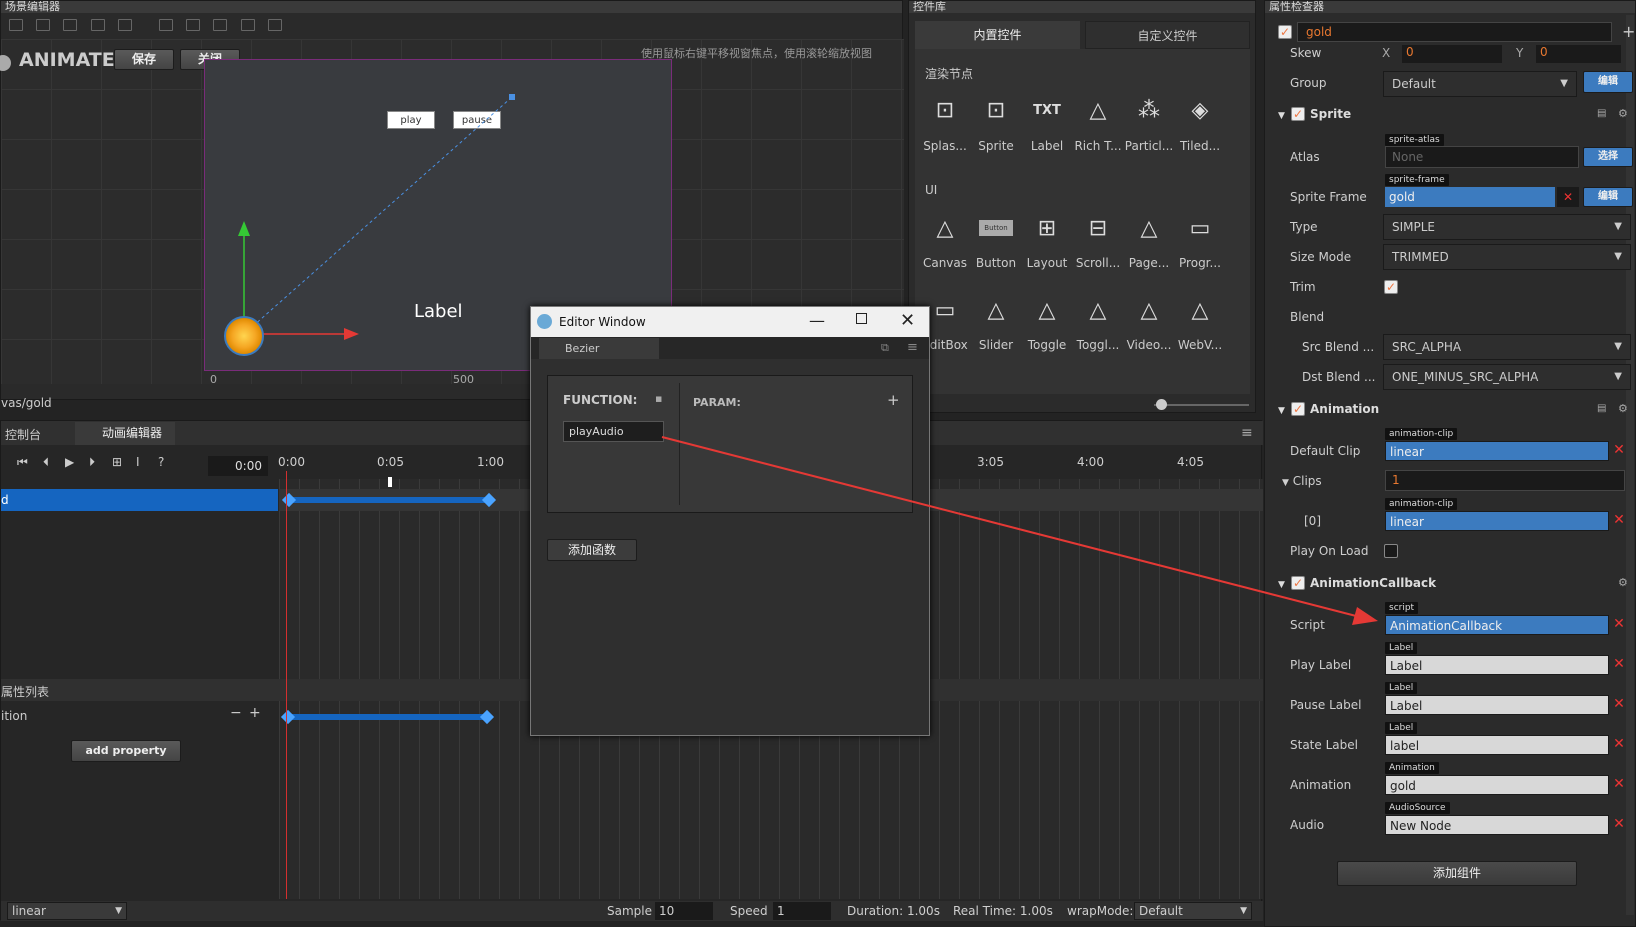 Image resolution: width=1636 pixels, height=927 pixels. I want to click on edit-group-button: 编辑, so click(1608, 82).